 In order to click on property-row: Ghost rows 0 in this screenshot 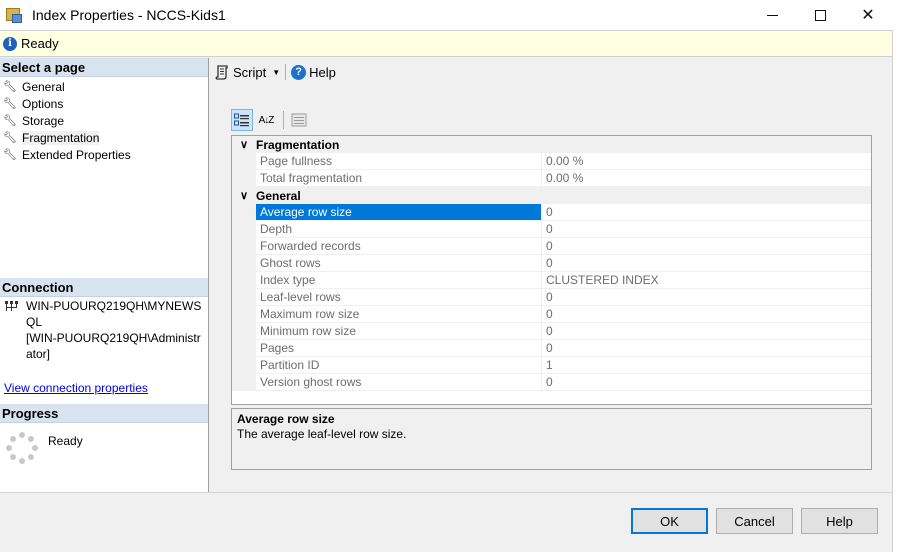, I will do `click(551, 263)`.